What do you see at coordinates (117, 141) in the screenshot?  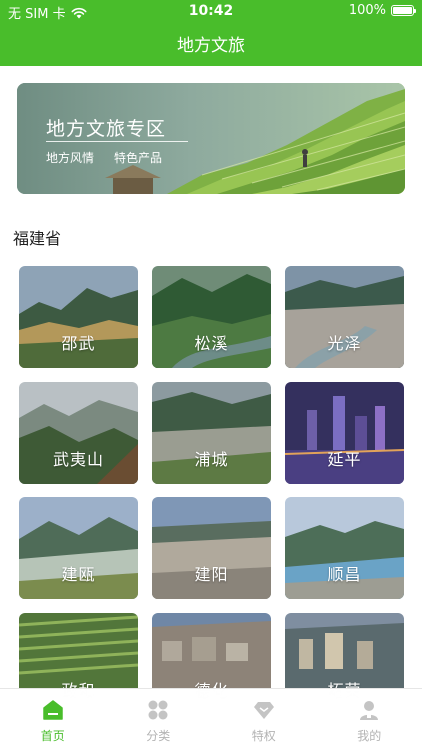 I see `banner-divider` at bounding box center [117, 141].